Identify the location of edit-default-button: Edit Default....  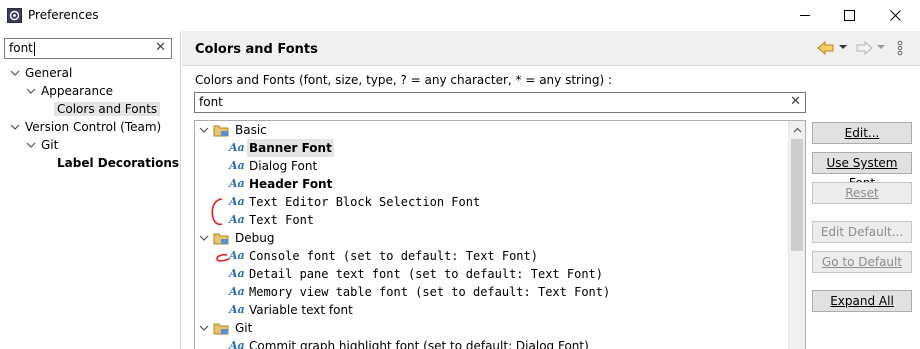
(862, 232).